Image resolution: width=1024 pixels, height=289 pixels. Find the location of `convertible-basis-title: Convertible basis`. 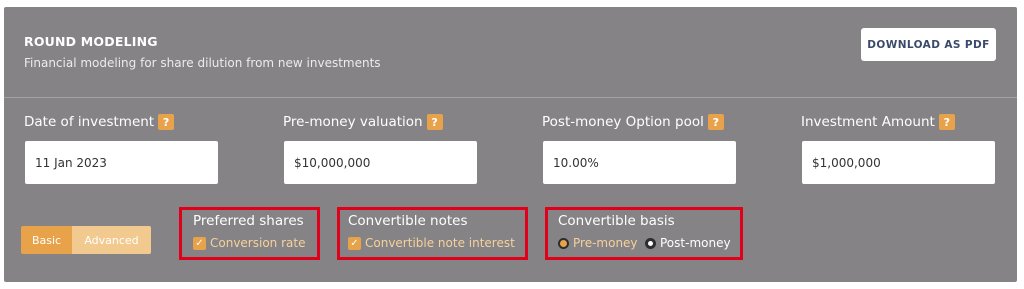

convertible-basis-title: Convertible basis is located at coordinates (616, 221).